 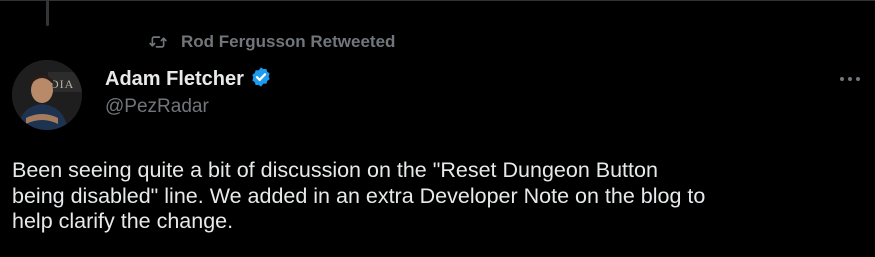 I want to click on author-name-row: Adam Fletcher, so click(x=188, y=79).